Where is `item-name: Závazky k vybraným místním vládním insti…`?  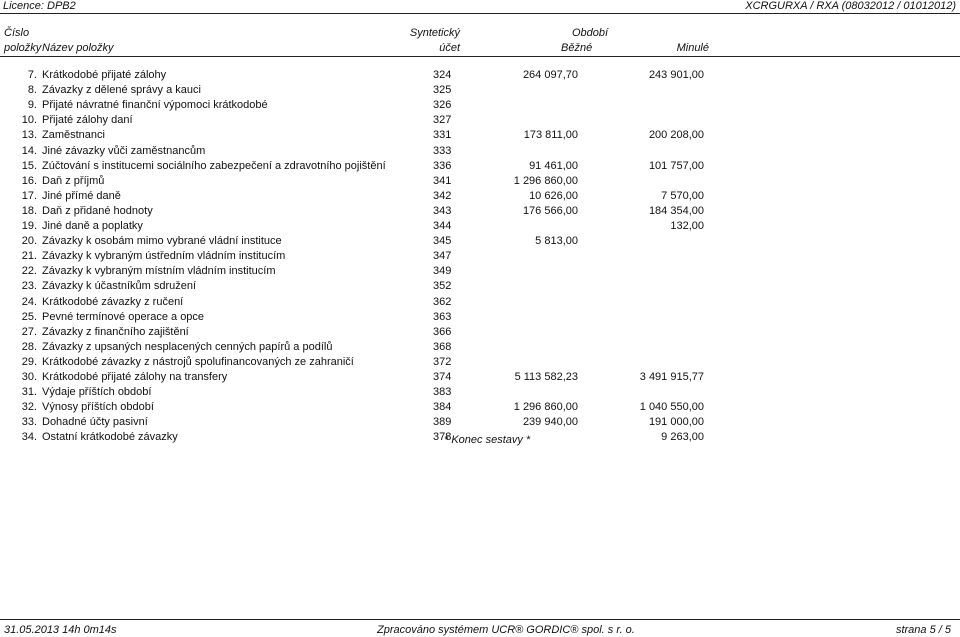 item-name: Závazky k vybraným místním vládním insti… is located at coordinates (159, 271).